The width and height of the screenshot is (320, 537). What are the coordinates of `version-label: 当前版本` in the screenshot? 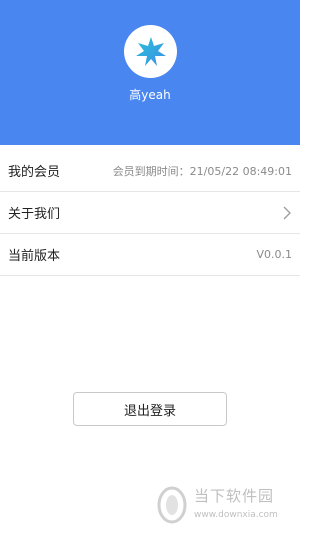 It's located at (34, 256).